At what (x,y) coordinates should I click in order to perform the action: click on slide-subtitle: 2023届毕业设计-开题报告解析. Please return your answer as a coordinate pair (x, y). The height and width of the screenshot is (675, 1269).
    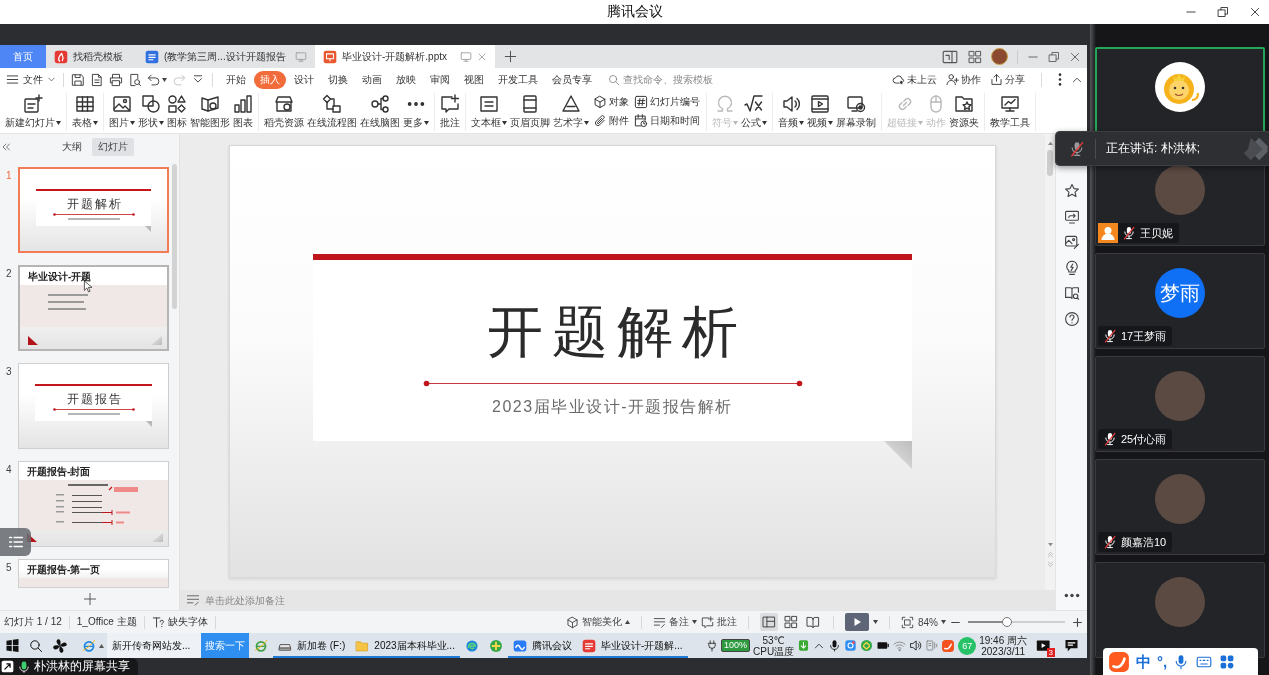
    Looking at the image, I should click on (612, 407).